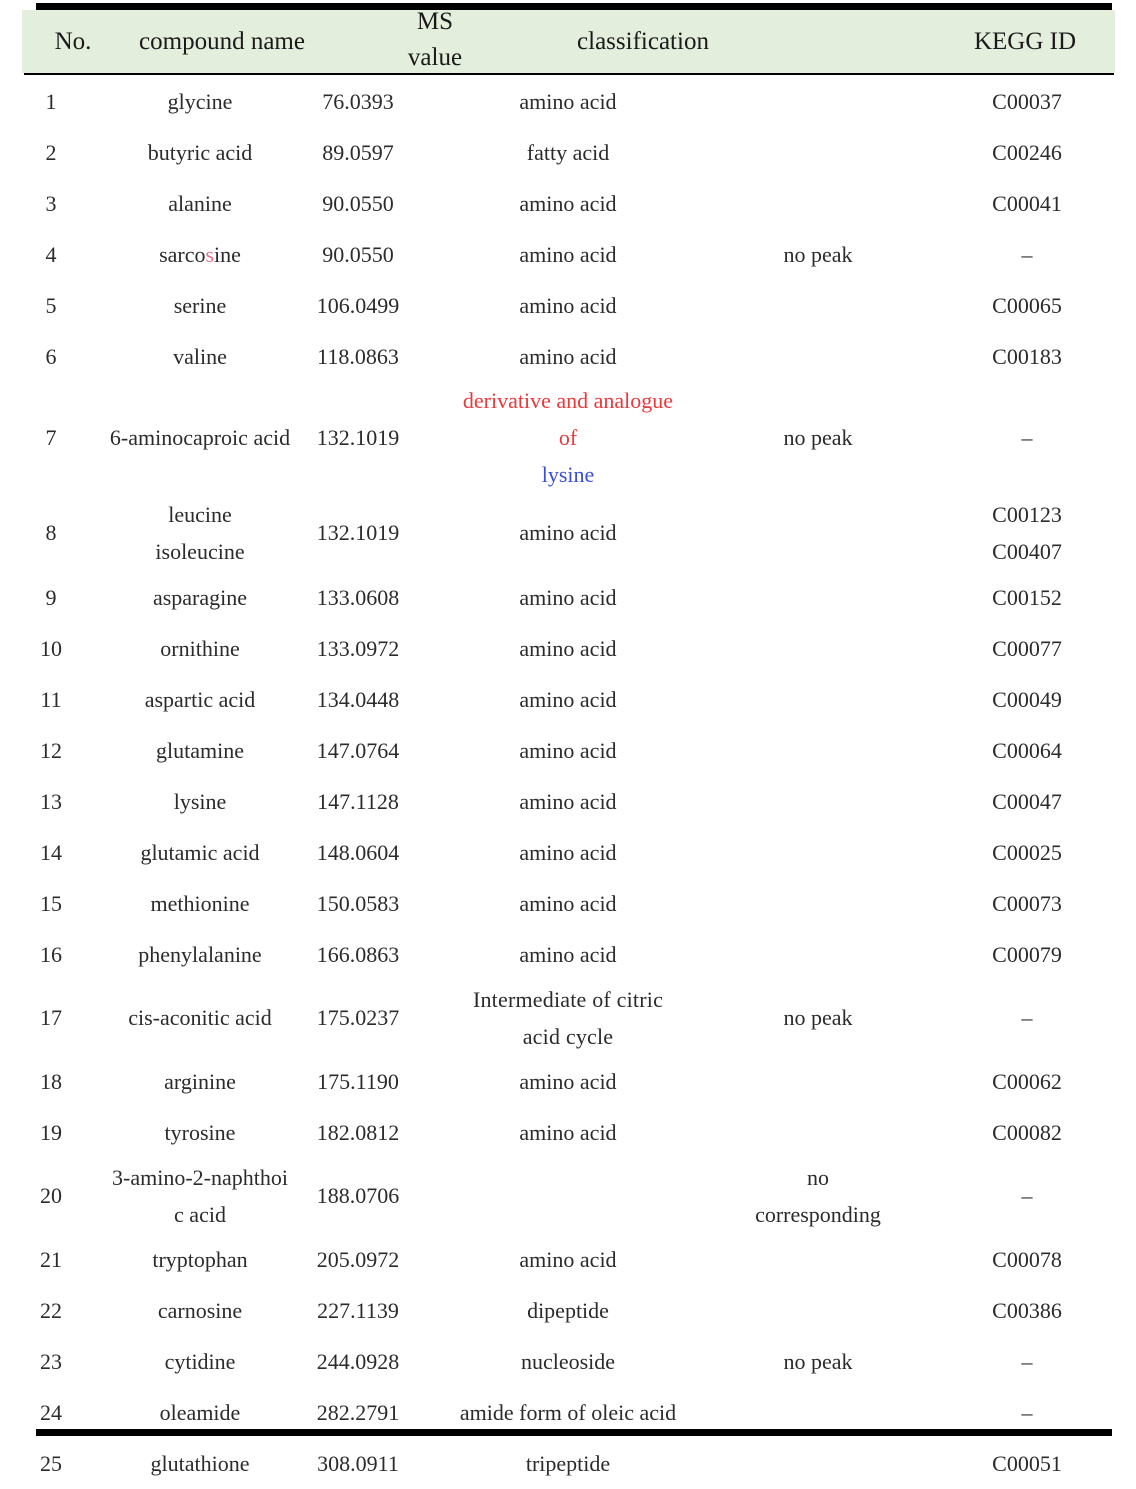  What do you see at coordinates (568, 648) in the screenshot?
I see `table-row: 10 ornithine 133.0972 amino acid C00077` at bounding box center [568, 648].